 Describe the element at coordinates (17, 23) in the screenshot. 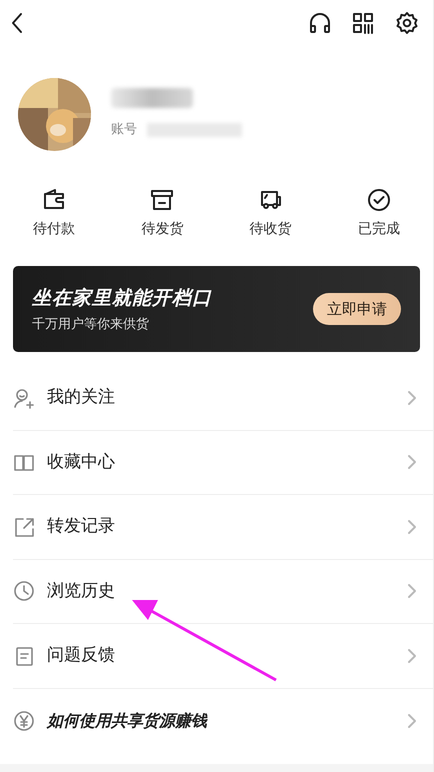

I see `back-icon` at that location.